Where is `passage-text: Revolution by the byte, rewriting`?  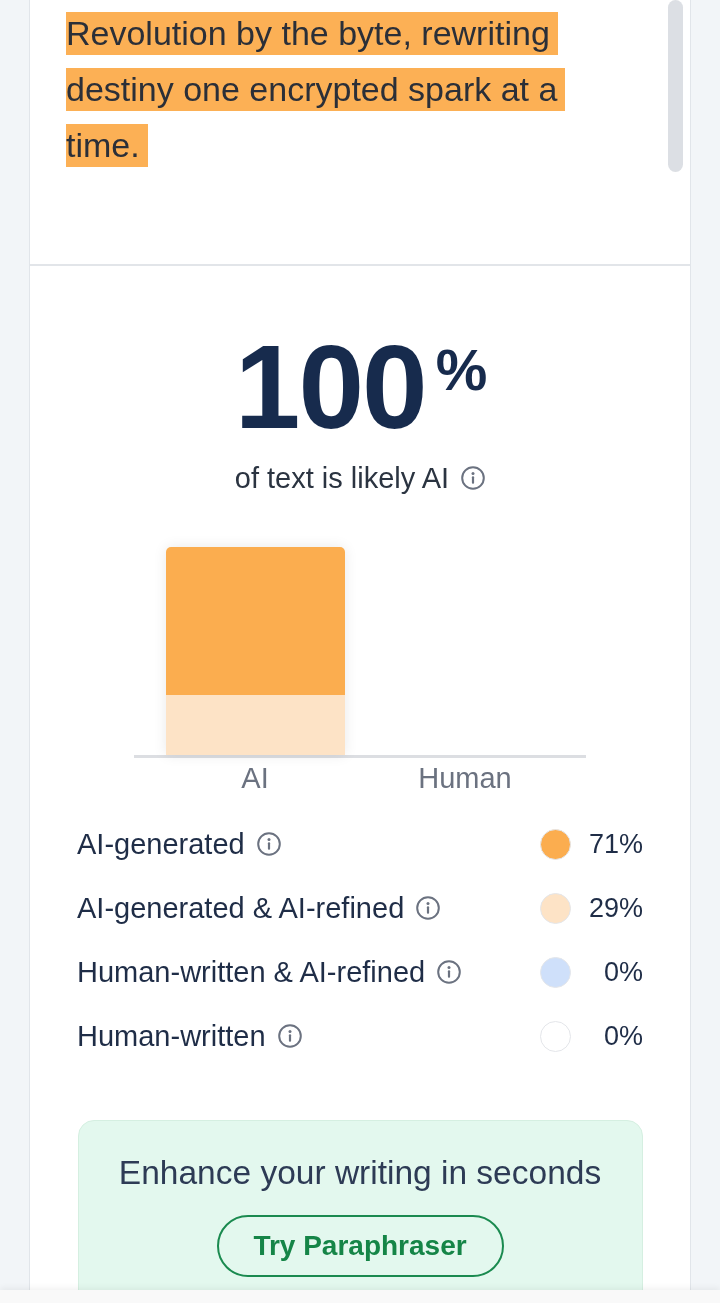 passage-text: Revolution by the byte, rewriting is located at coordinates (312, 33).